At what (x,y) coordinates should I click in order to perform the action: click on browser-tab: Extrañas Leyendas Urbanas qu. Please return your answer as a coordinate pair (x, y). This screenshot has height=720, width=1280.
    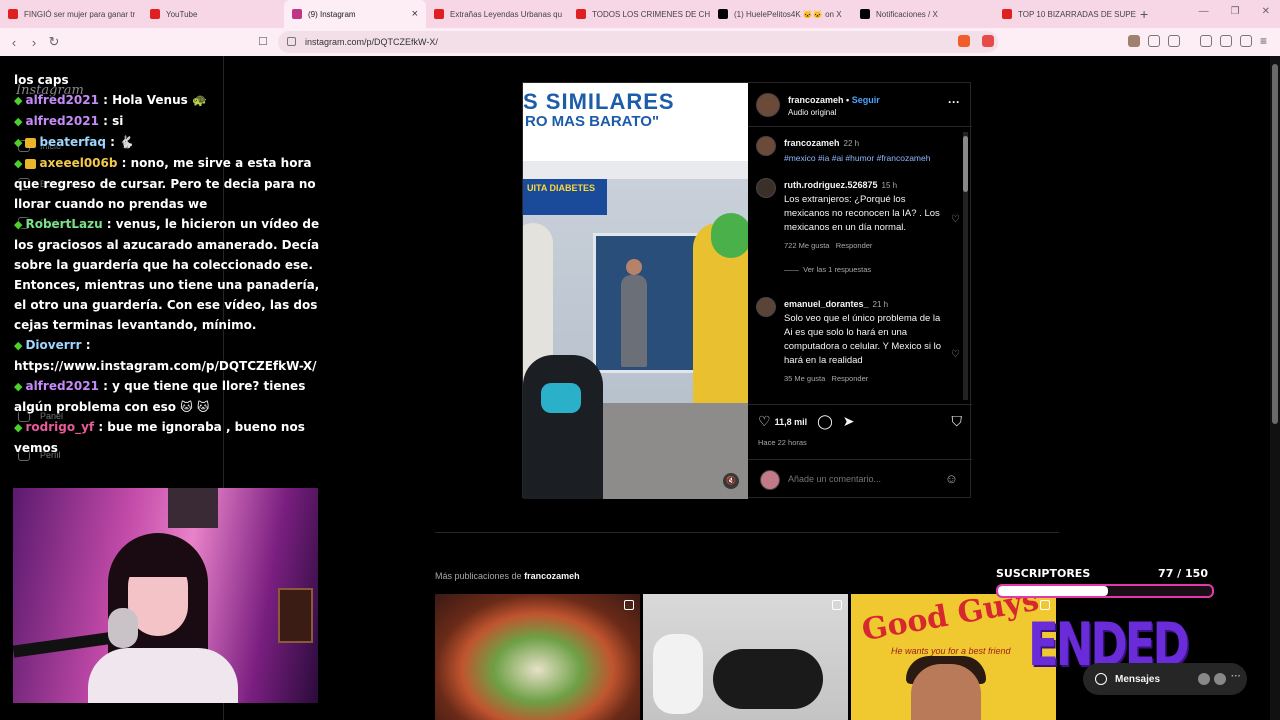
    Looking at the image, I should click on (497, 14).